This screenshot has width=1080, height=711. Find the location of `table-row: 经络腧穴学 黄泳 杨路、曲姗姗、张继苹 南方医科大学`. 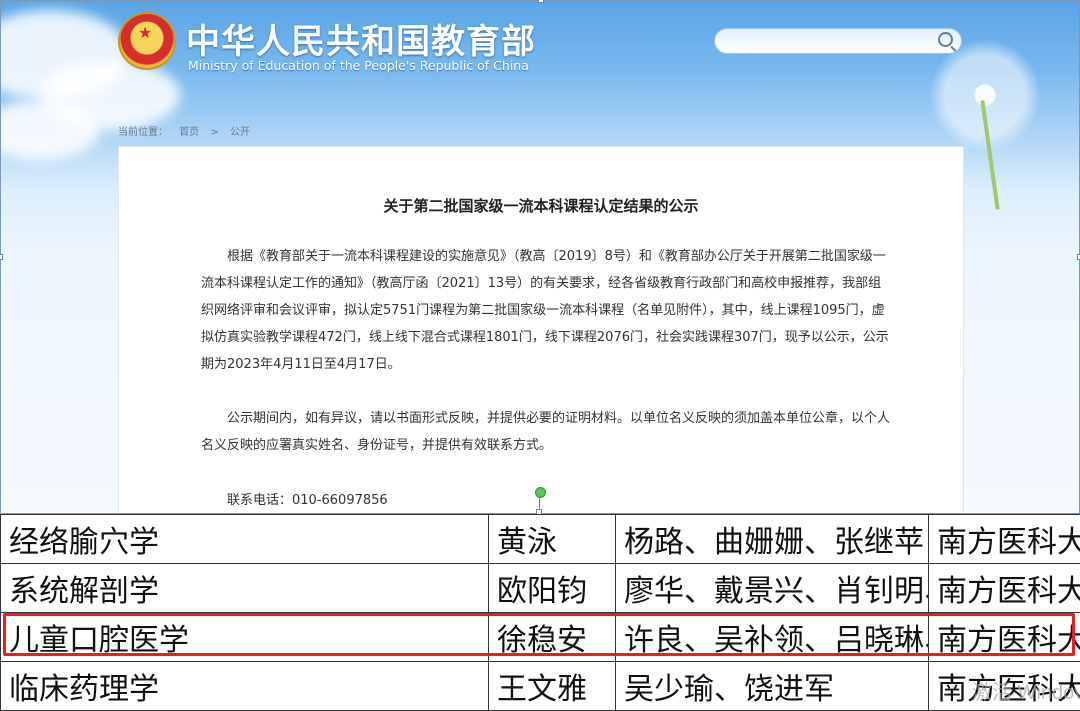

table-row: 经络腧穴学 黄泳 杨路、曲姗姗、张继苹 南方医科大学 is located at coordinates (540, 539).